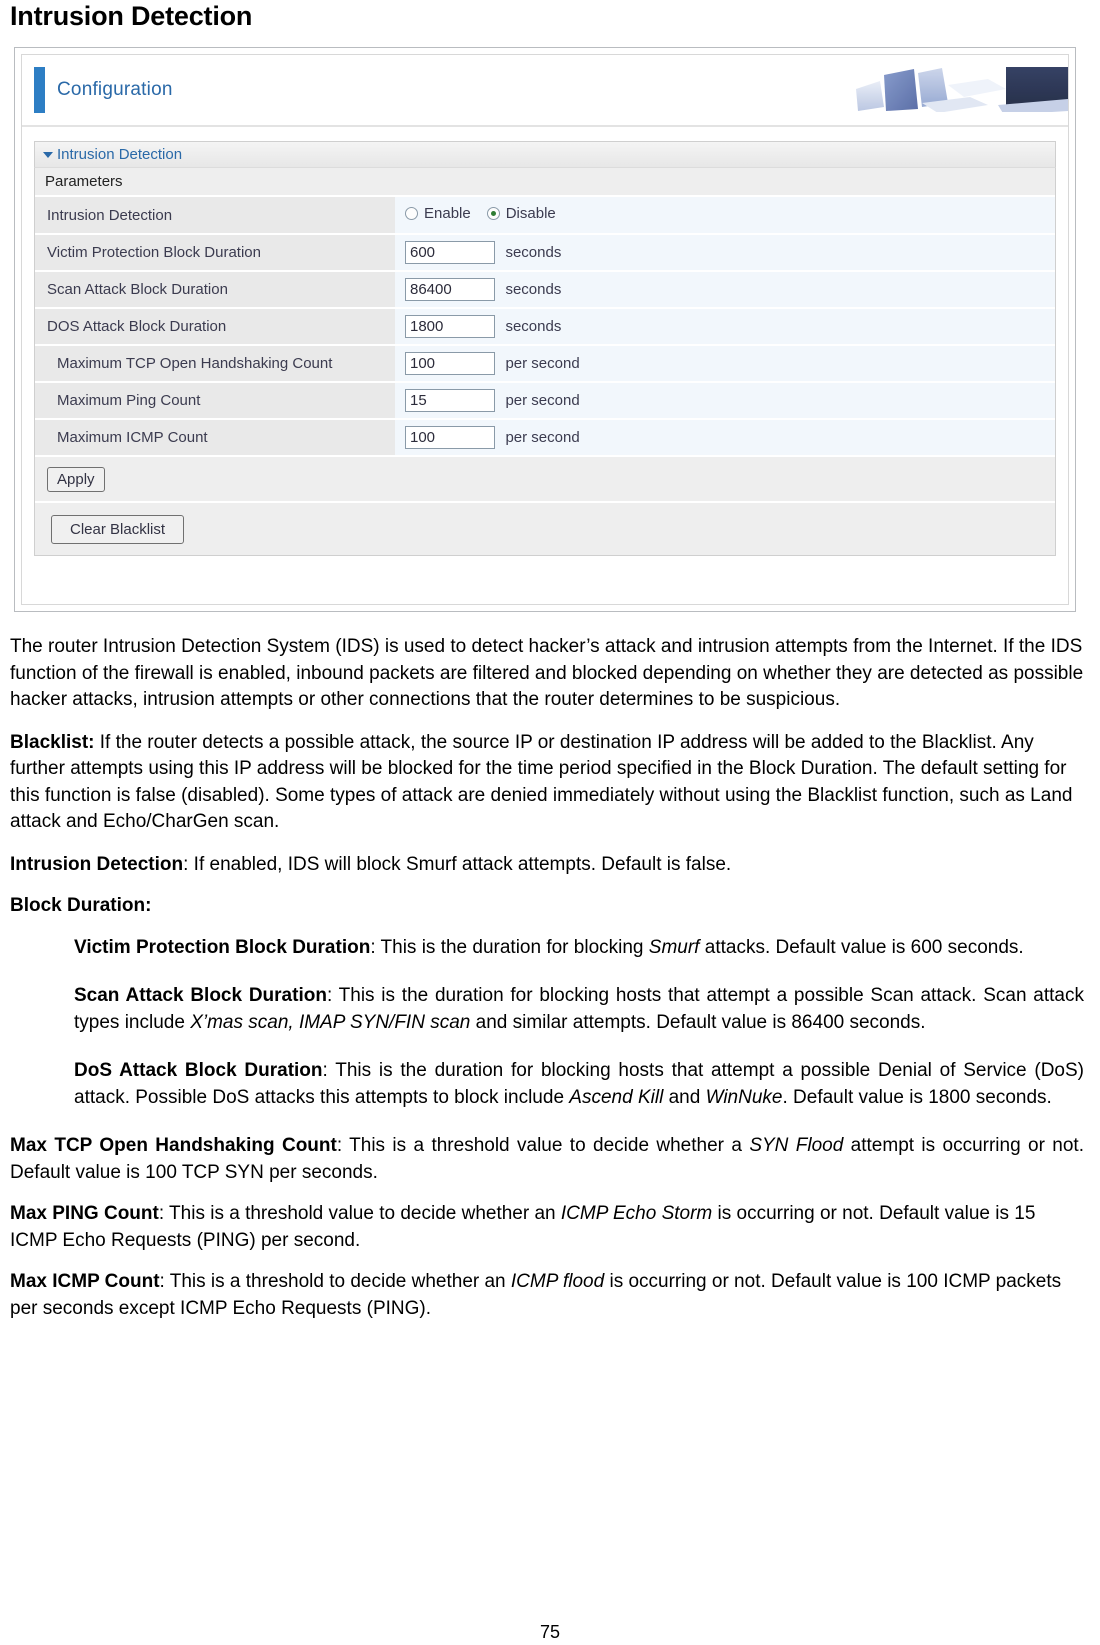  What do you see at coordinates (725, 290) in the screenshot?
I see `row-value: 86400 seconds` at bounding box center [725, 290].